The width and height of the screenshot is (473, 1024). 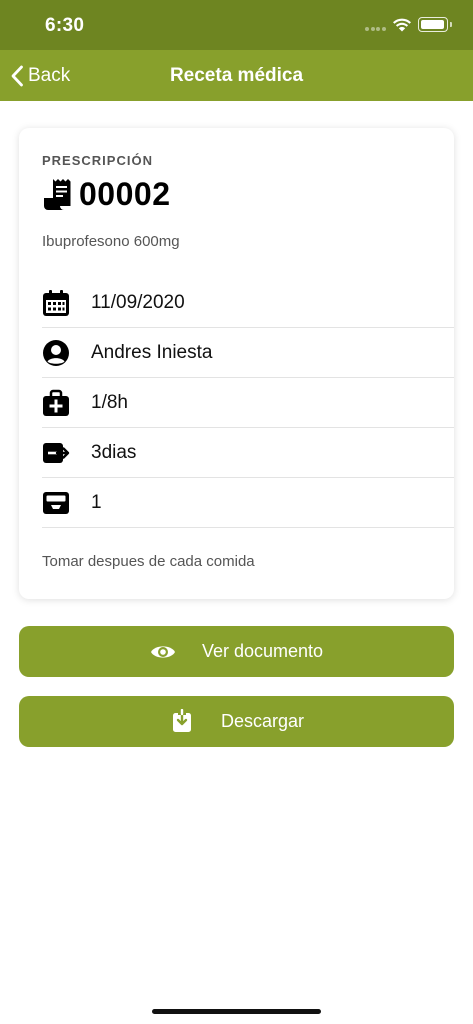 What do you see at coordinates (57, 194) in the screenshot?
I see `receipt-icon` at bounding box center [57, 194].